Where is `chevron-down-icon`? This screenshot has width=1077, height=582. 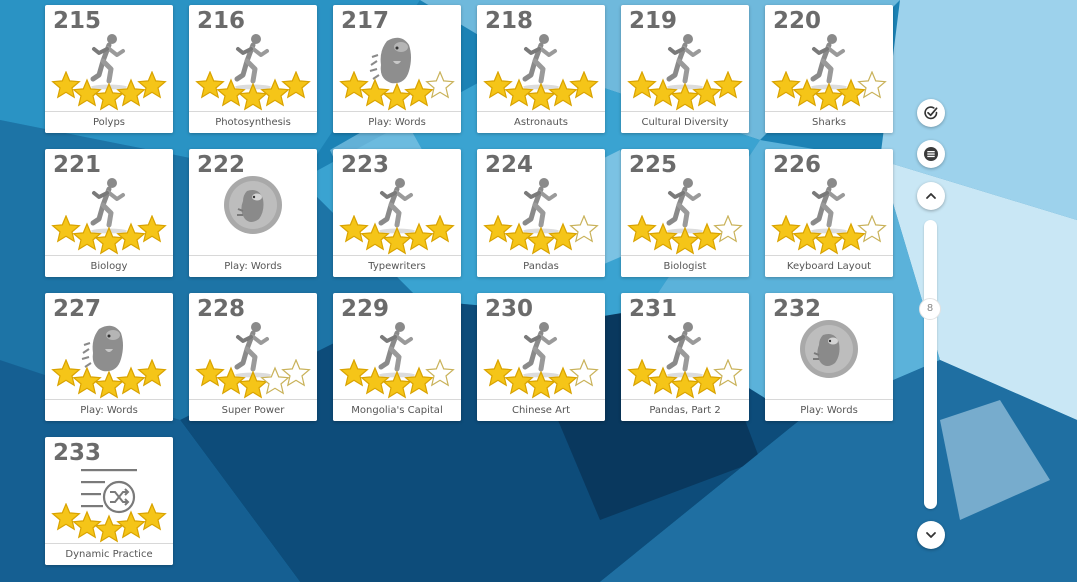 chevron-down-icon is located at coordinates (931, 535).